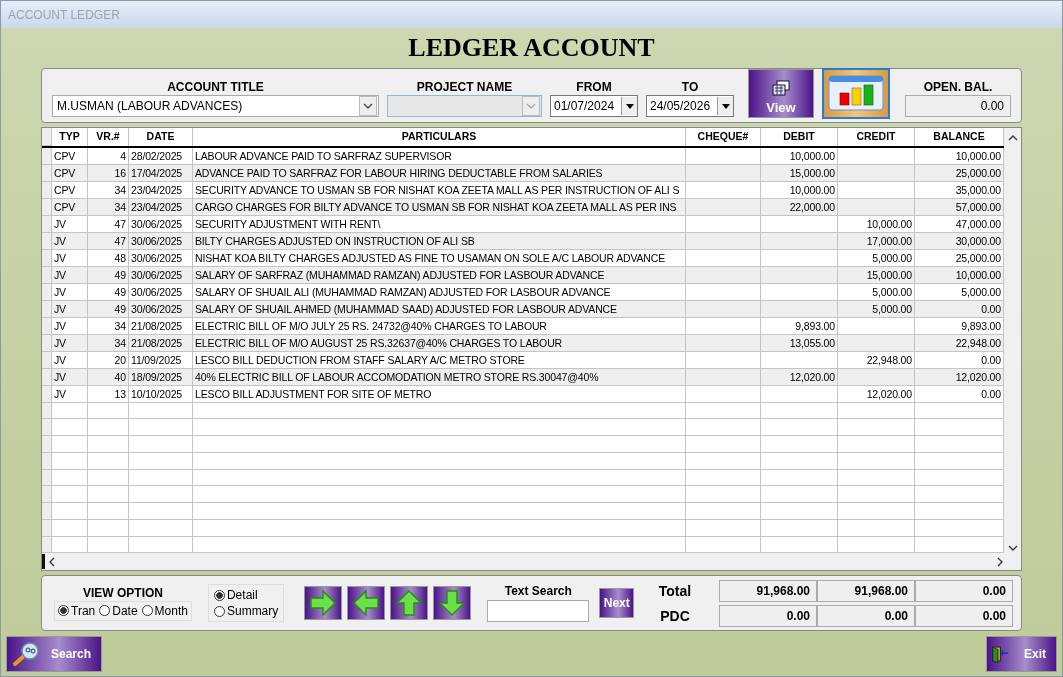 Image resolution: width=1063 pixels, height=677 pixels. I want to click on horizontal-scrollbar, so click(523, 562).